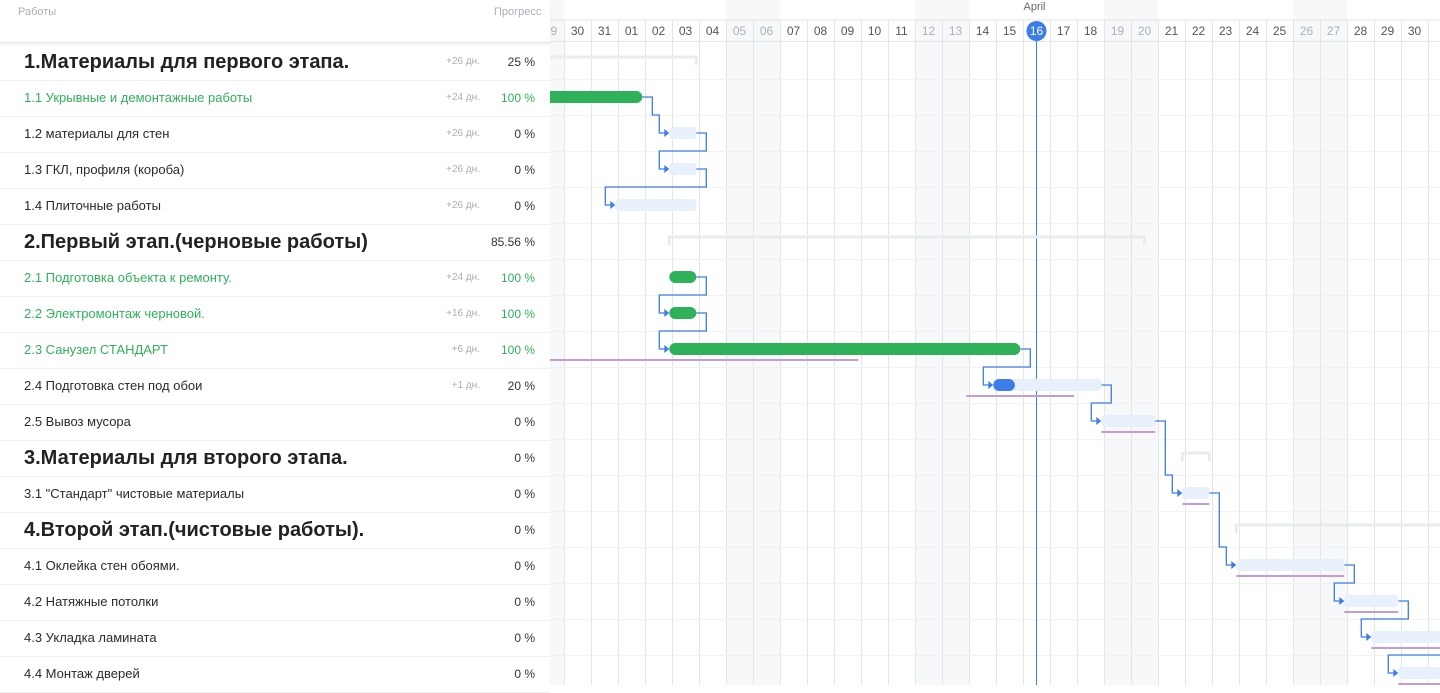 The width and height of the screenshot is (1440, 693). Describe the element at coordinates (275, 350) in the screenshot. I see `task-row: 2.3 Санузел СТАНДАРТ +6 дн. 100 %` at that location.